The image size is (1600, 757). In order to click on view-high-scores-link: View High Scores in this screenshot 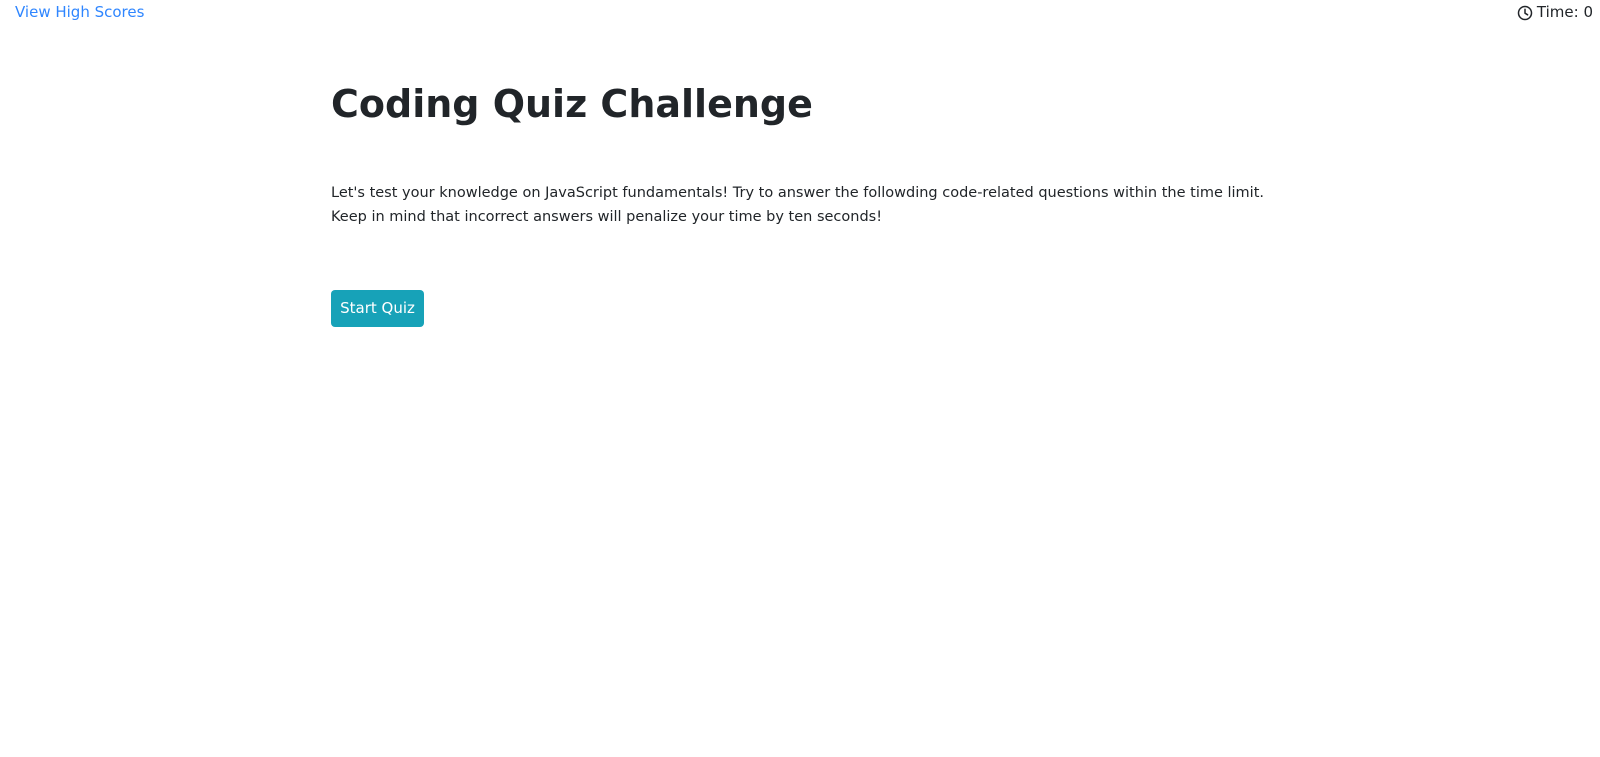, I will do `click(79, 12)`.